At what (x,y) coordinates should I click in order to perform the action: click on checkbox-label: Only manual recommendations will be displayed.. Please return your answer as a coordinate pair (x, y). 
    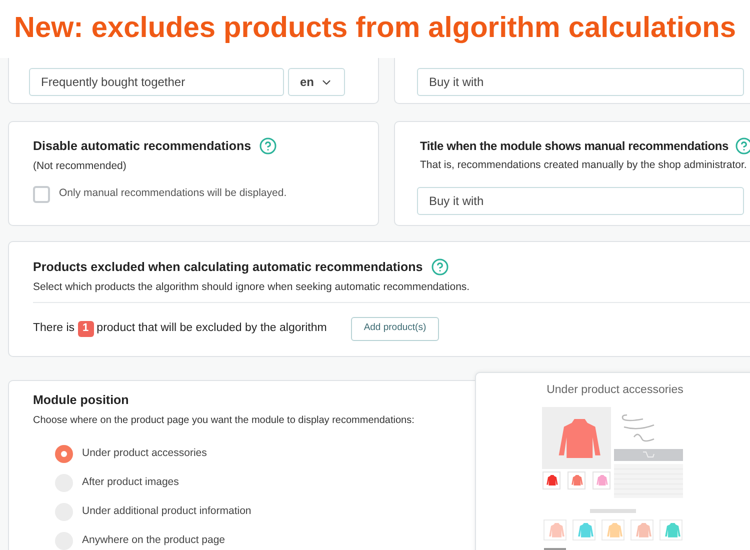
    Looking at the image, I should click on (173, 194).